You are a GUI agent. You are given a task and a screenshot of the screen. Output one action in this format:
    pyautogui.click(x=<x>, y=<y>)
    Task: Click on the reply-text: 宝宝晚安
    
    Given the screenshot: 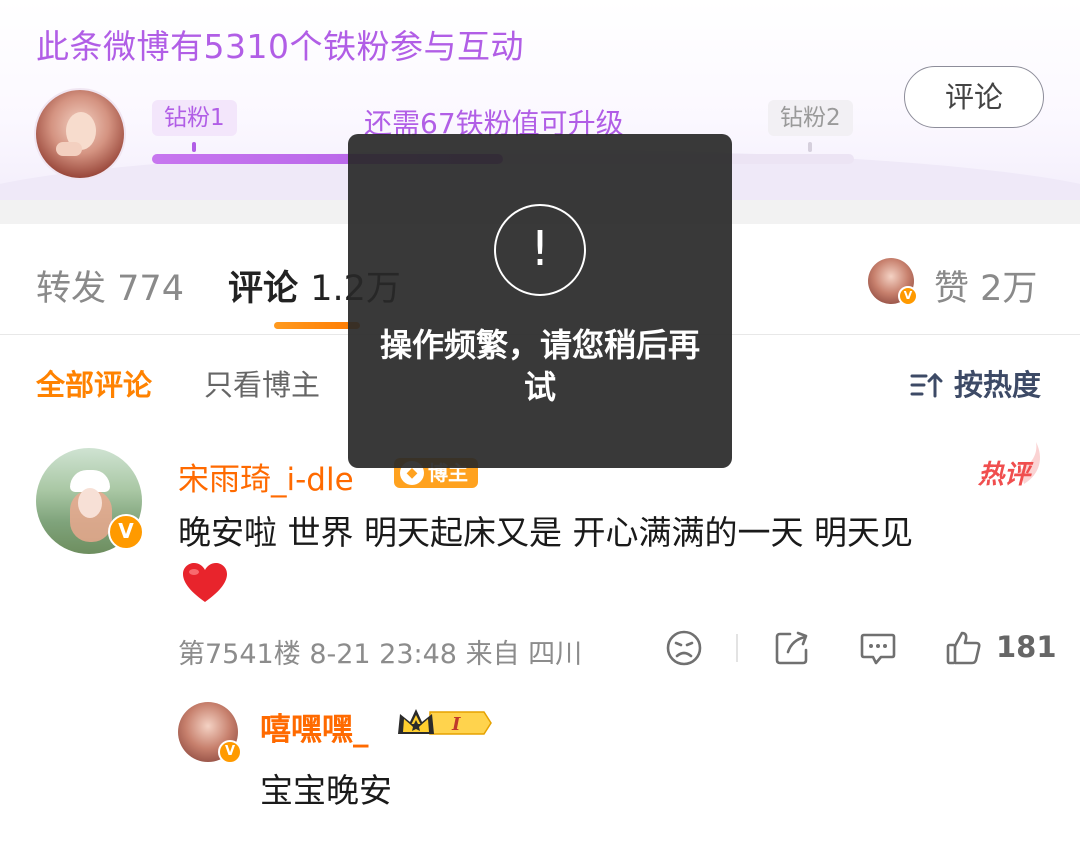 What is the action you would take?
    pyautogui.click(x=326, y=790)
    